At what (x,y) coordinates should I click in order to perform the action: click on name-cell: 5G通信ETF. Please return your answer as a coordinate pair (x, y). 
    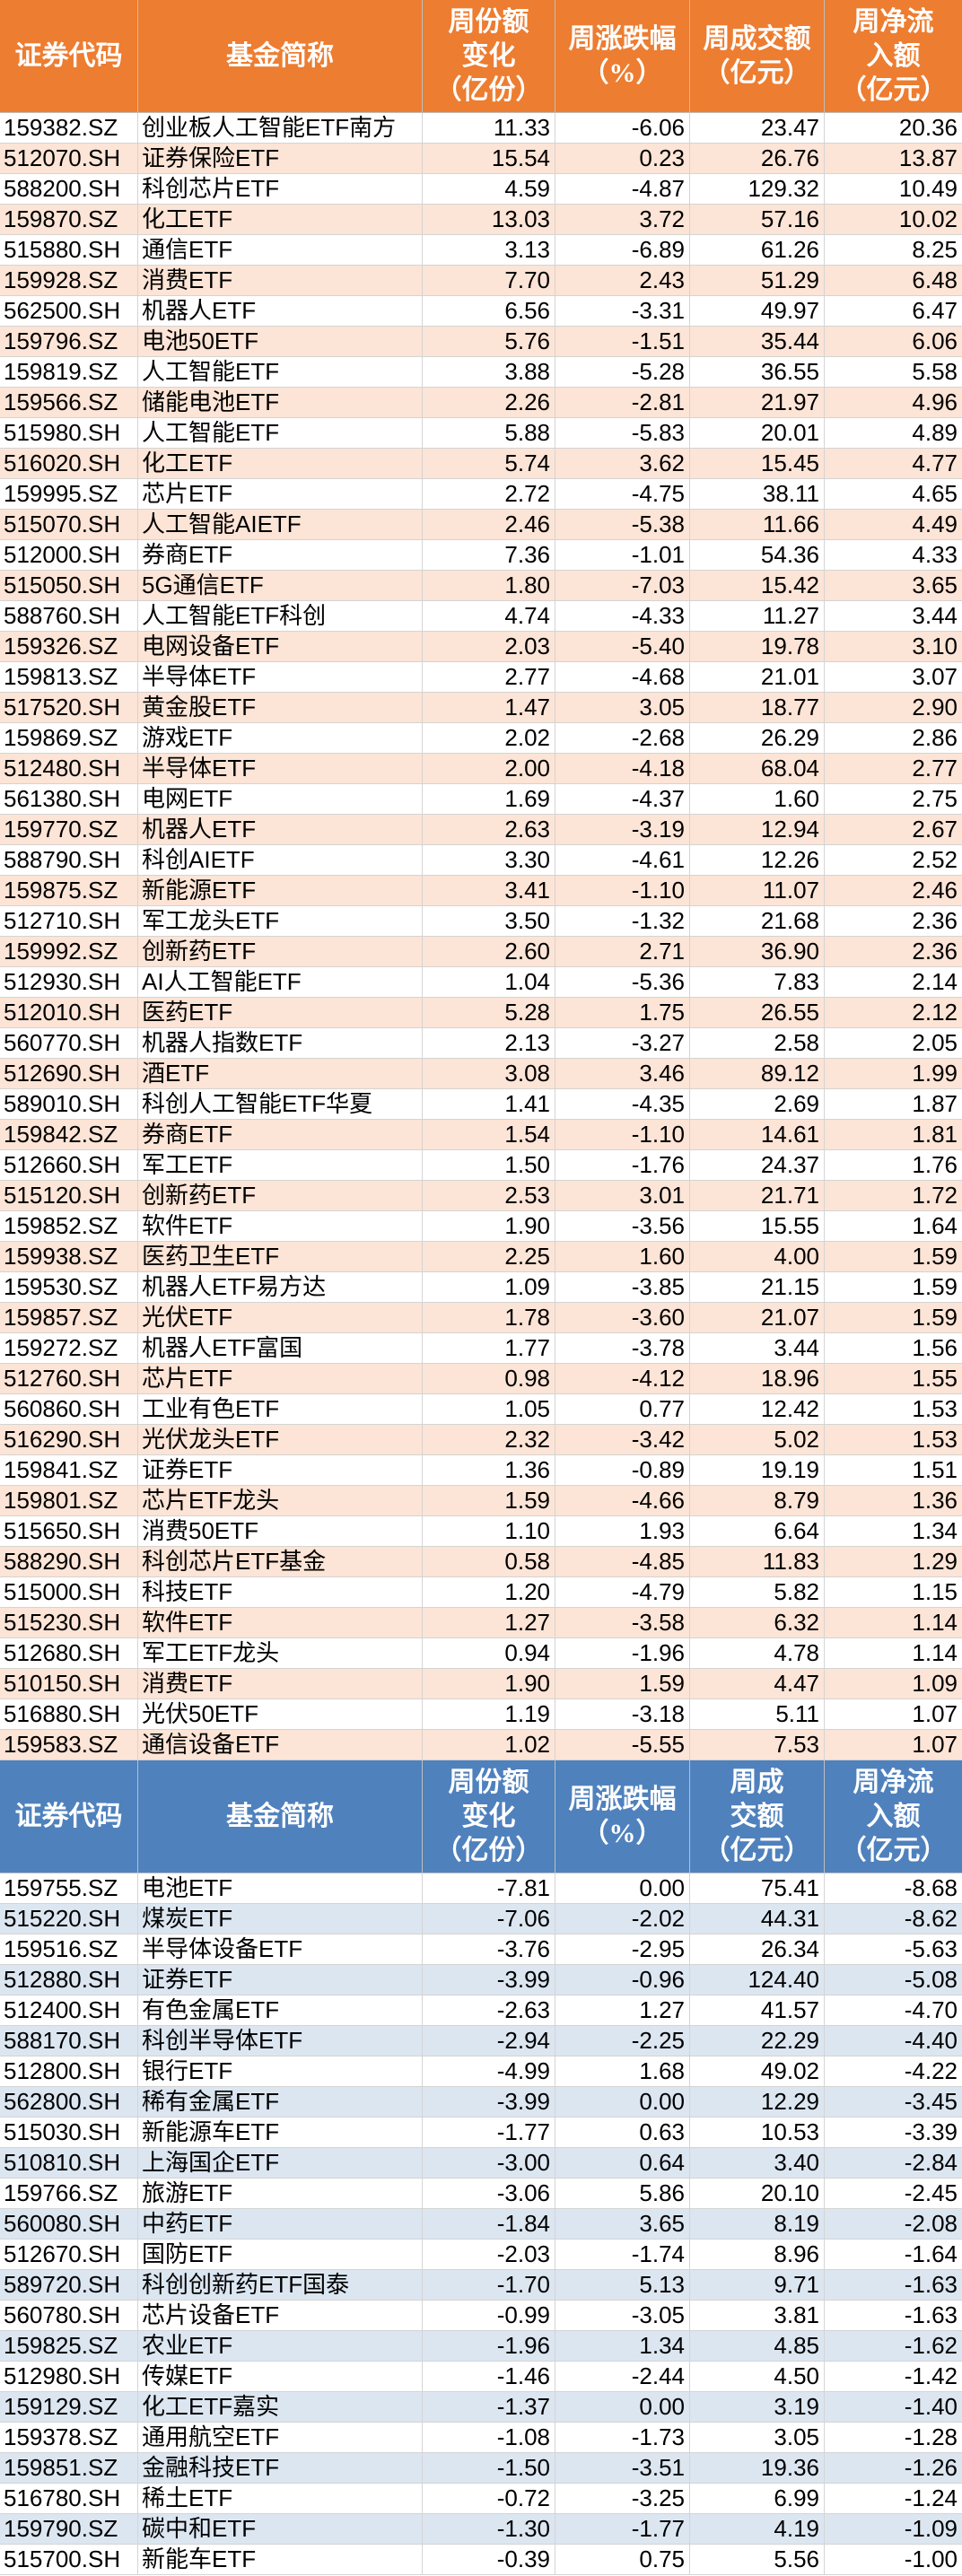
    Looking at the image, I should click on (280, 586).